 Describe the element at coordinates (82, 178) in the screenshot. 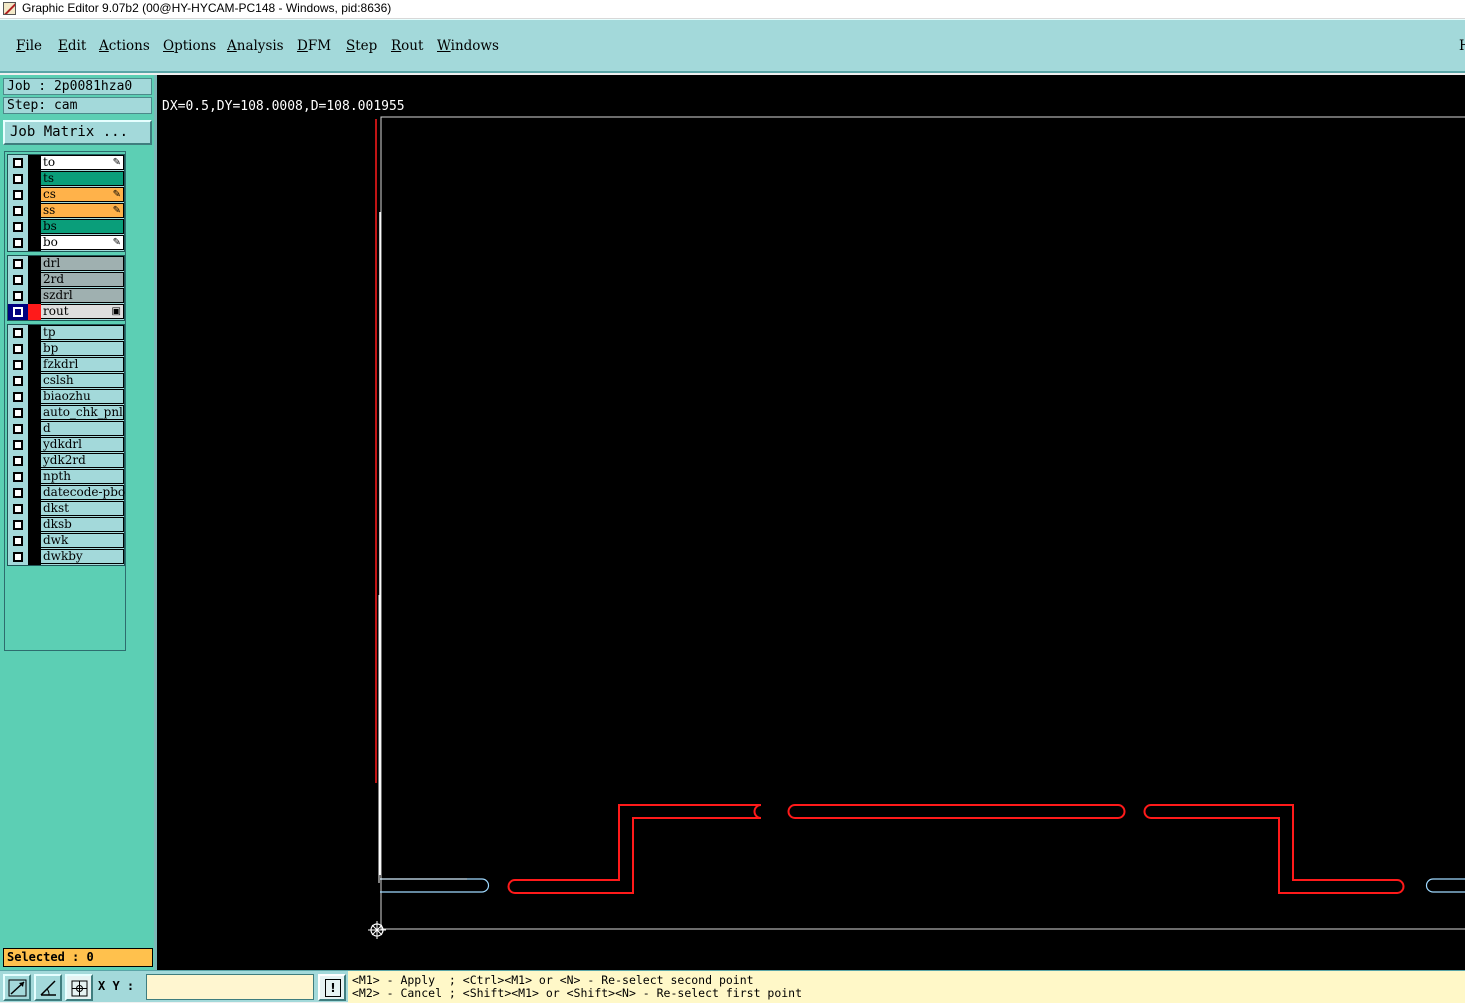

I see `layer-name: ts` at that location.